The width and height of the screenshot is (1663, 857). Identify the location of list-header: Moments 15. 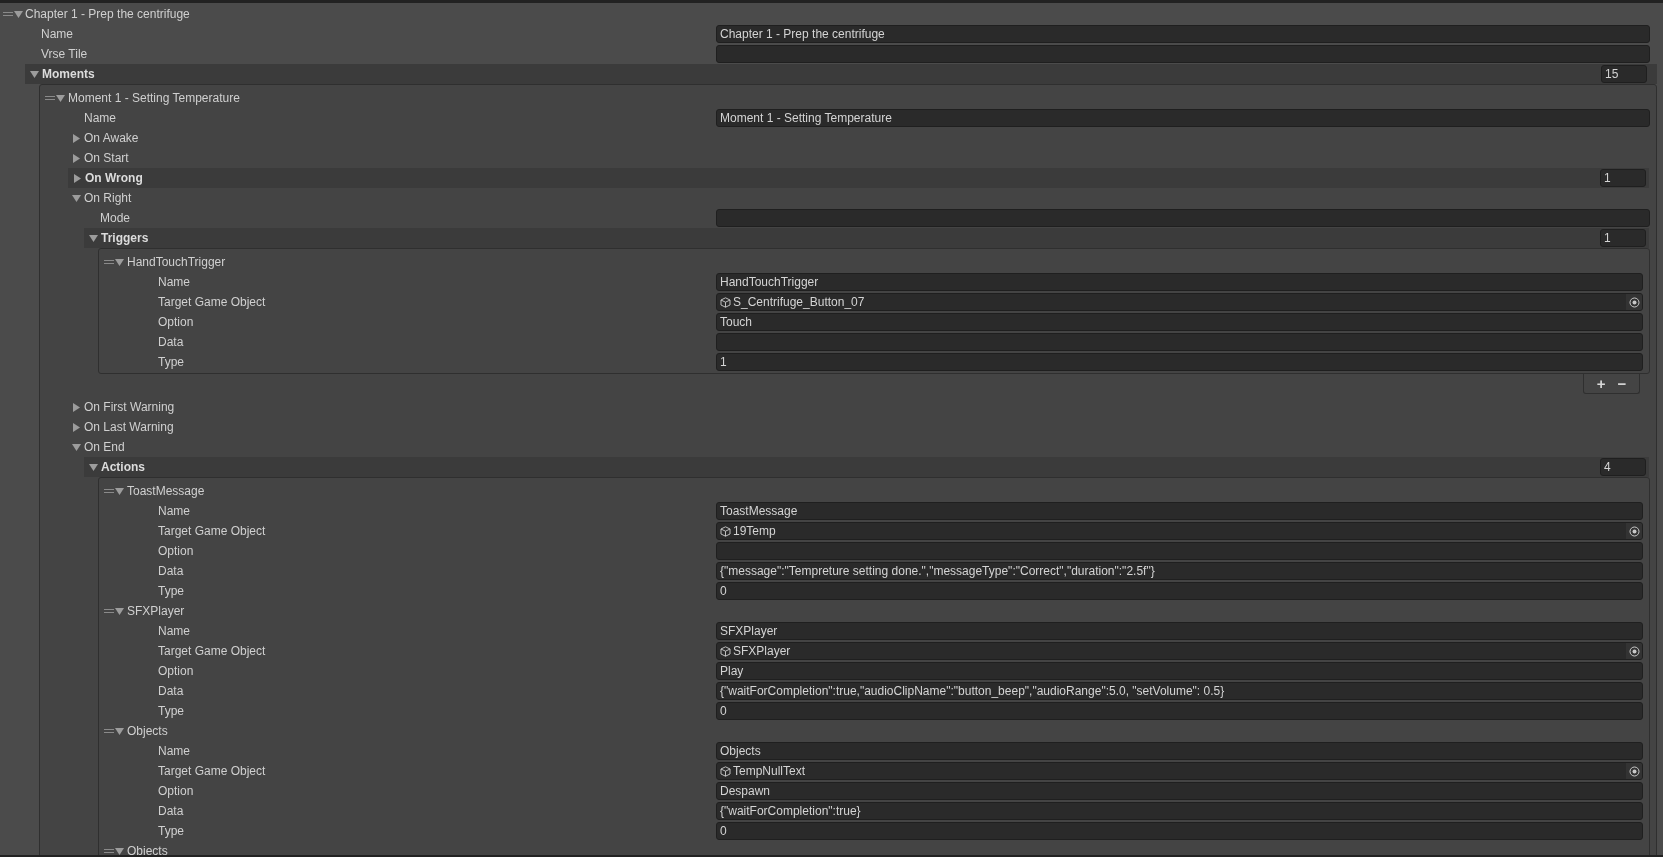
(841, 74).